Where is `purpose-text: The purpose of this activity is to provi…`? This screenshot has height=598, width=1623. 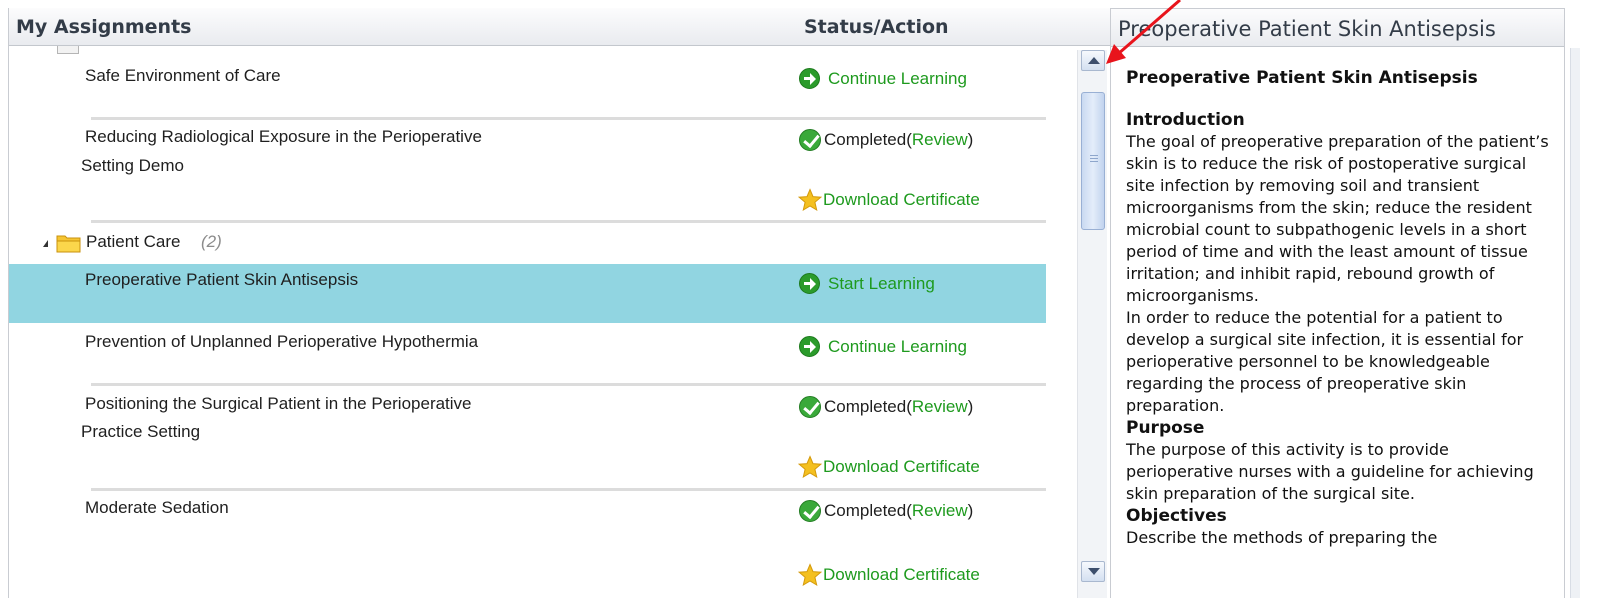
purpose-text: The purpose of this activity is to provi… is located at coordinates (1330, 471).